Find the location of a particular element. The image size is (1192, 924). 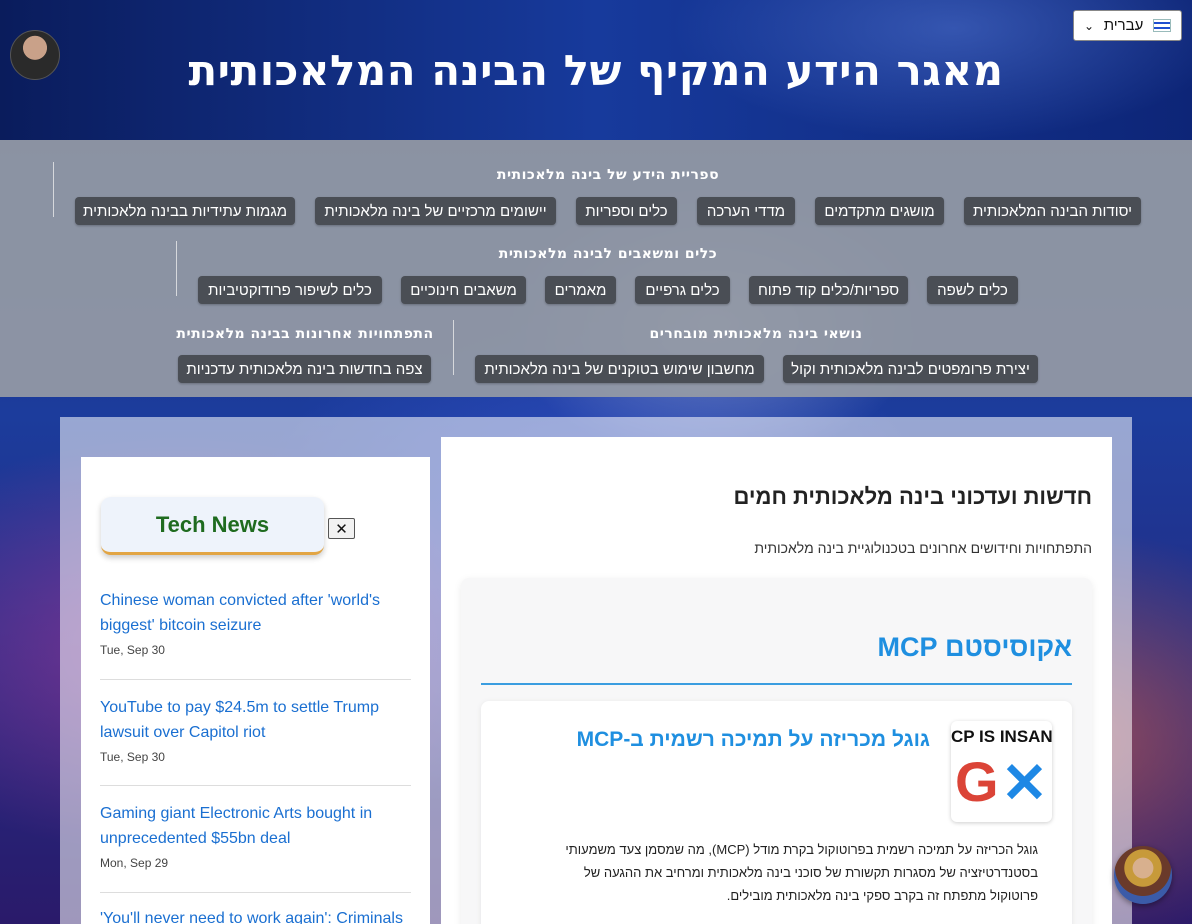

thumbnail-caption: CP IS INSAN is located at coordinates (1001, 736).